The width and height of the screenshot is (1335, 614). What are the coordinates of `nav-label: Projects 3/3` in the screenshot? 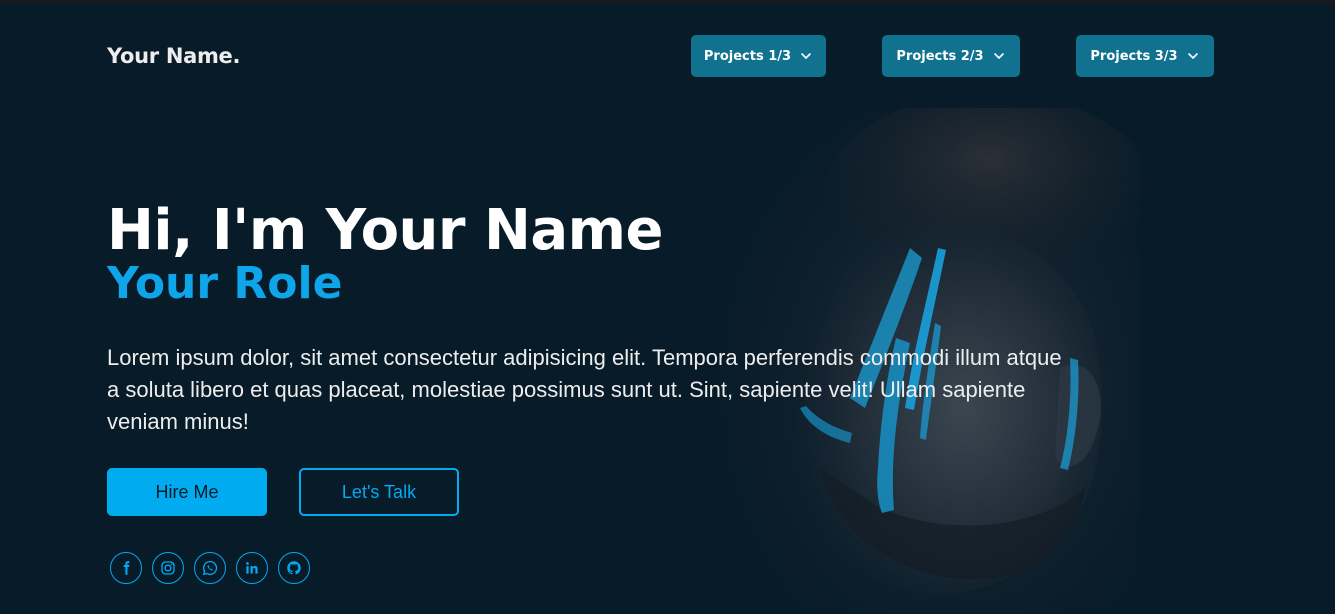 It's located at (1134, 56).